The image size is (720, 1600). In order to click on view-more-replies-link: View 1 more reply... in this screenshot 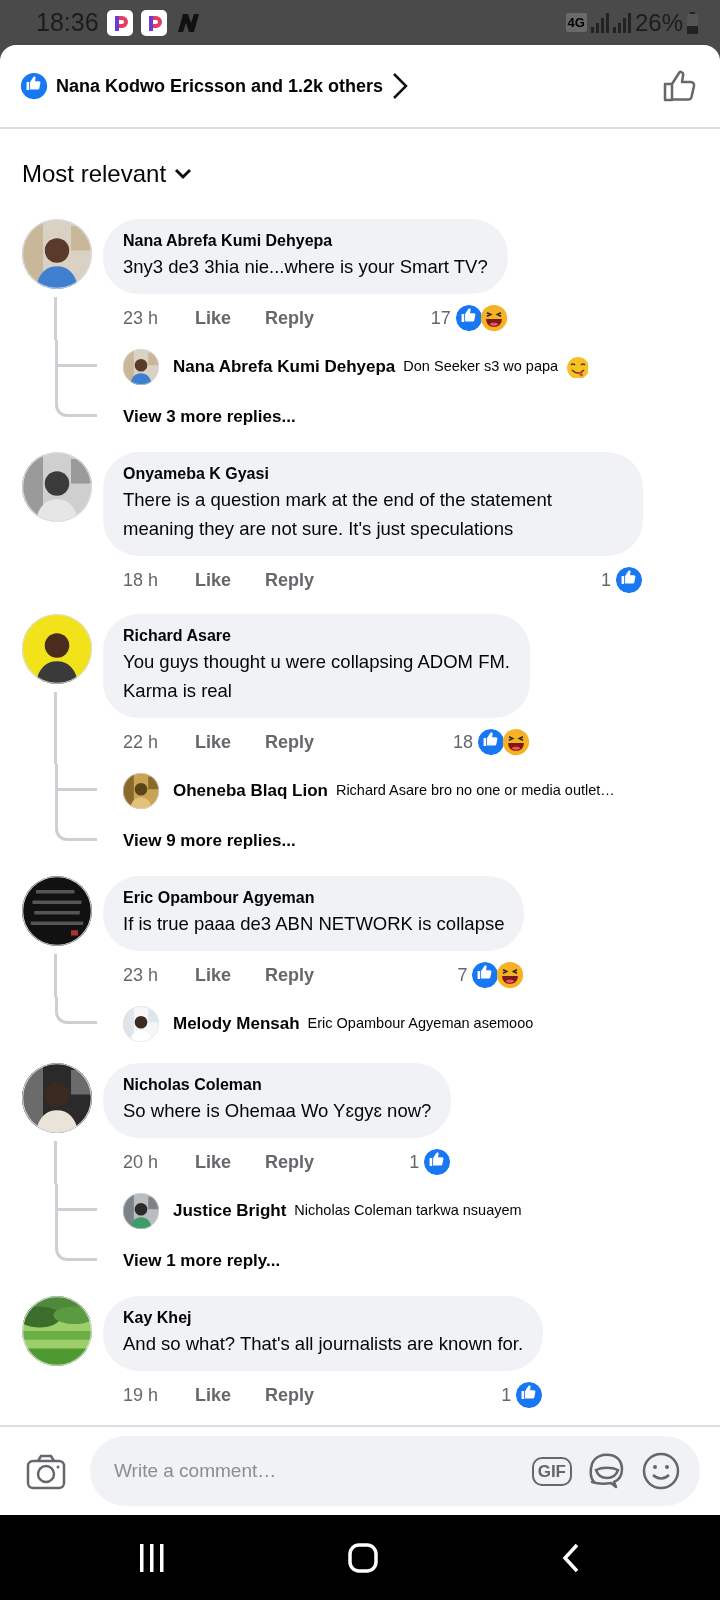, I will do `click(195, 1261)`.